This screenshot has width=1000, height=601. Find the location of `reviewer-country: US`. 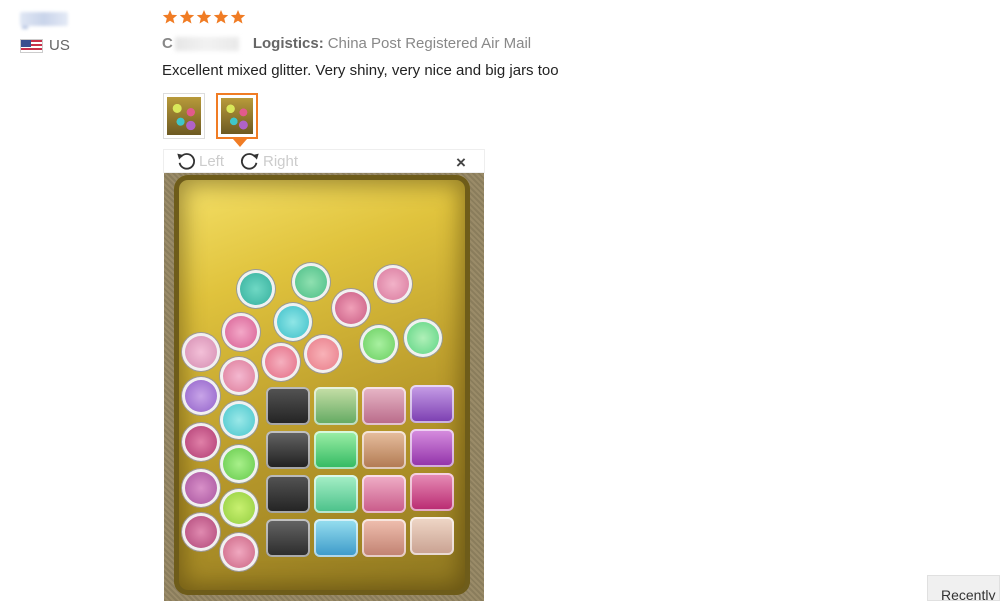

reviewer-country: US is located at coordinates (45, 45).